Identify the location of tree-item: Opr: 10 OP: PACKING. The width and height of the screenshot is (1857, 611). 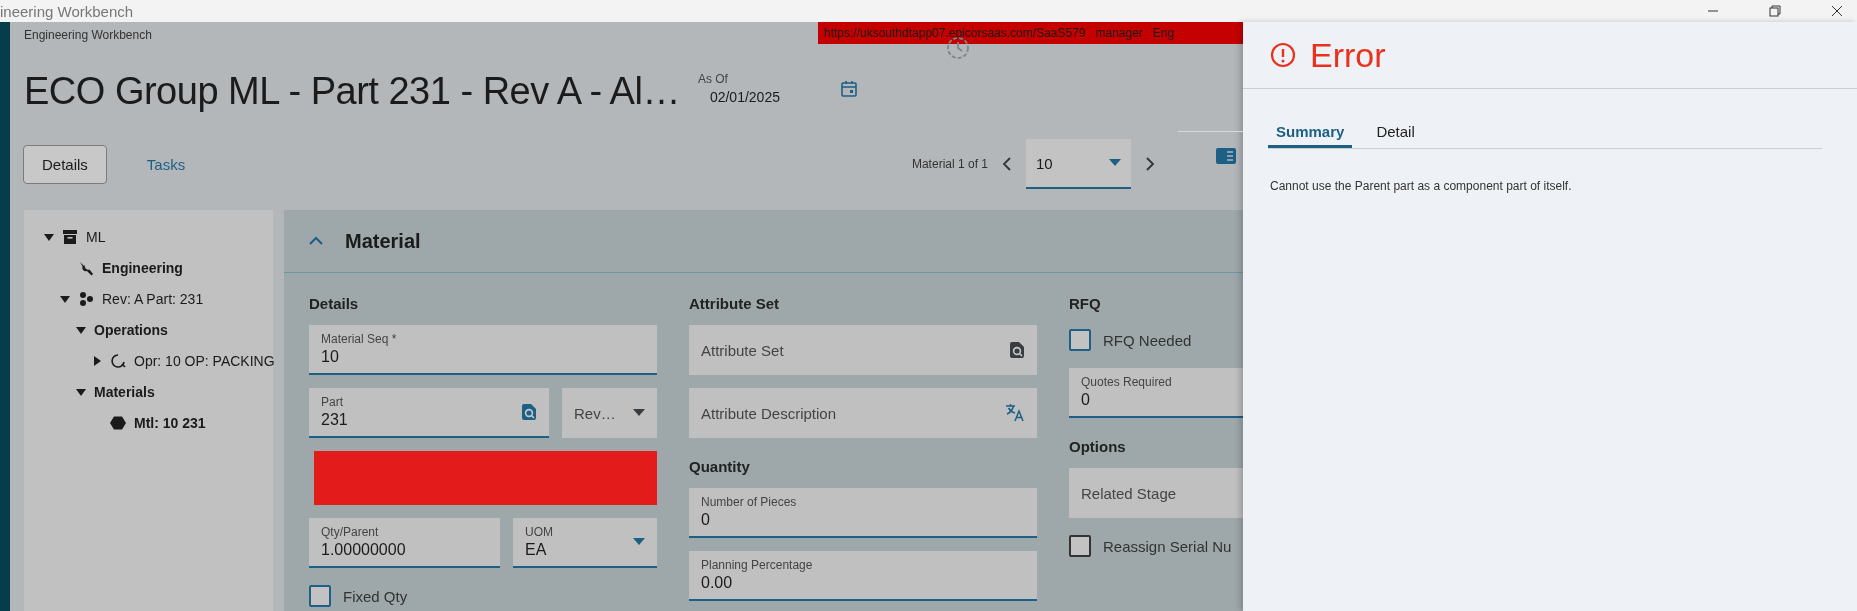
(204, 360).